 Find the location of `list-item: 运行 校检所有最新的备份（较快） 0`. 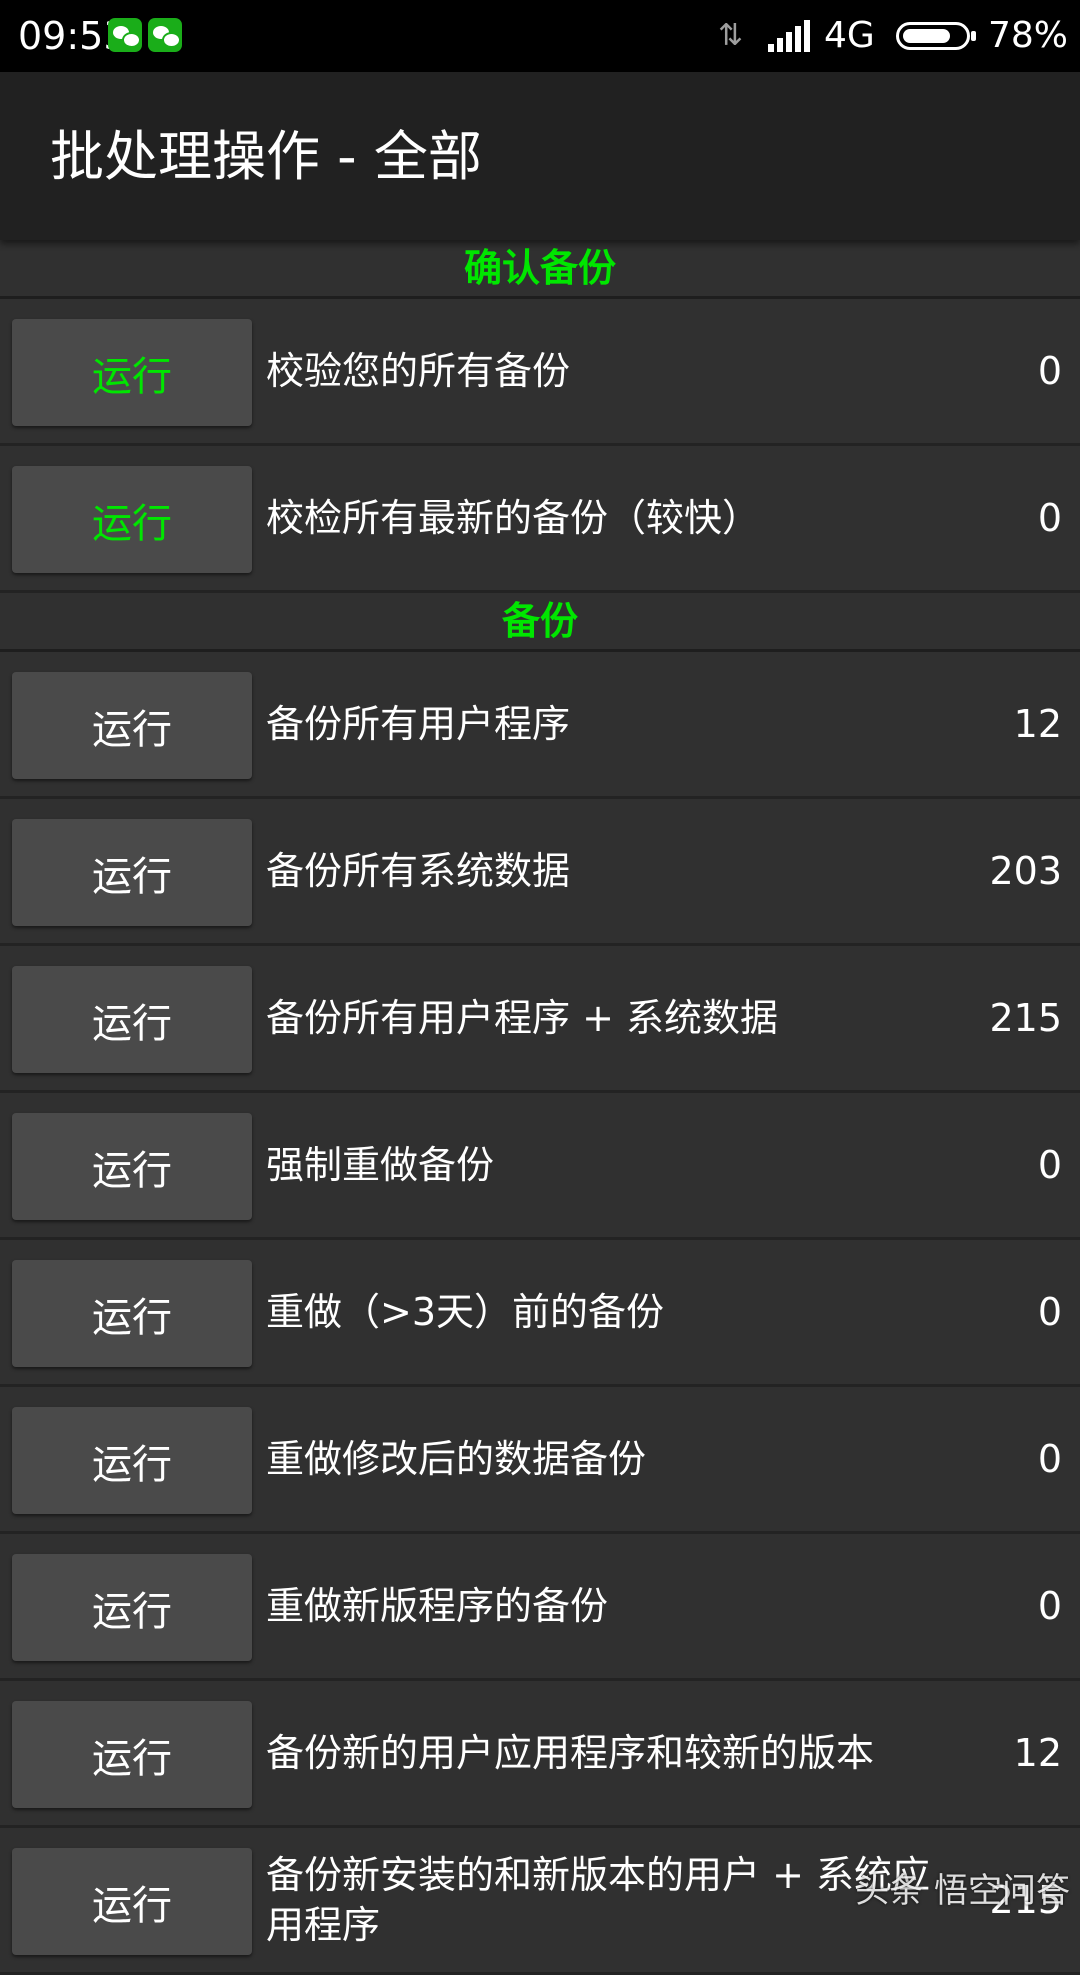

list-item: 运行 校检所有最新的备份（较快） 0 is located at coordinates (540, 519).